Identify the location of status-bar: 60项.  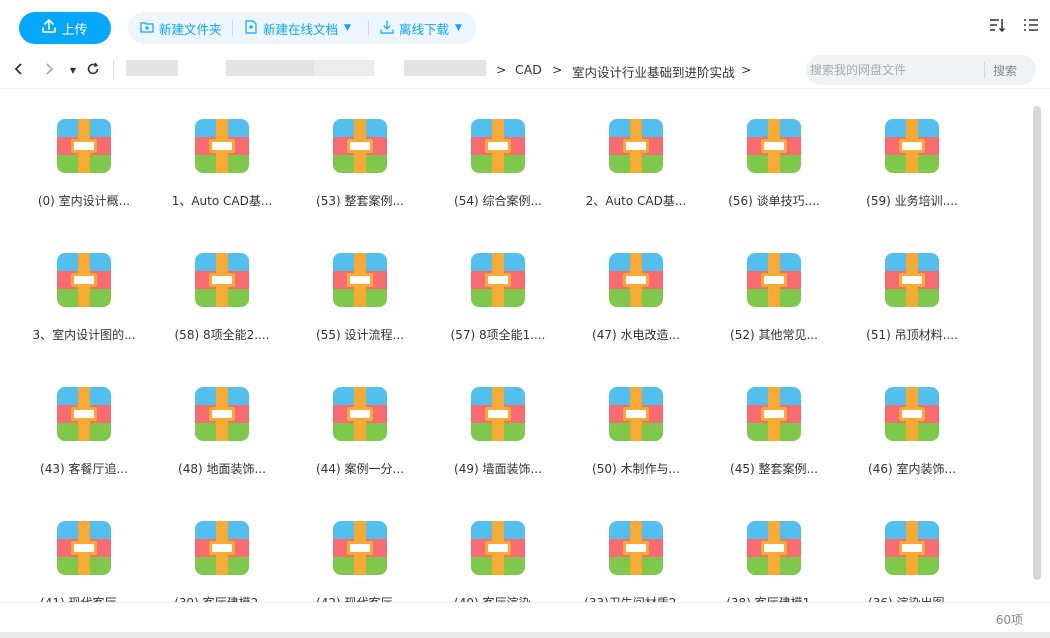
(525, 617).